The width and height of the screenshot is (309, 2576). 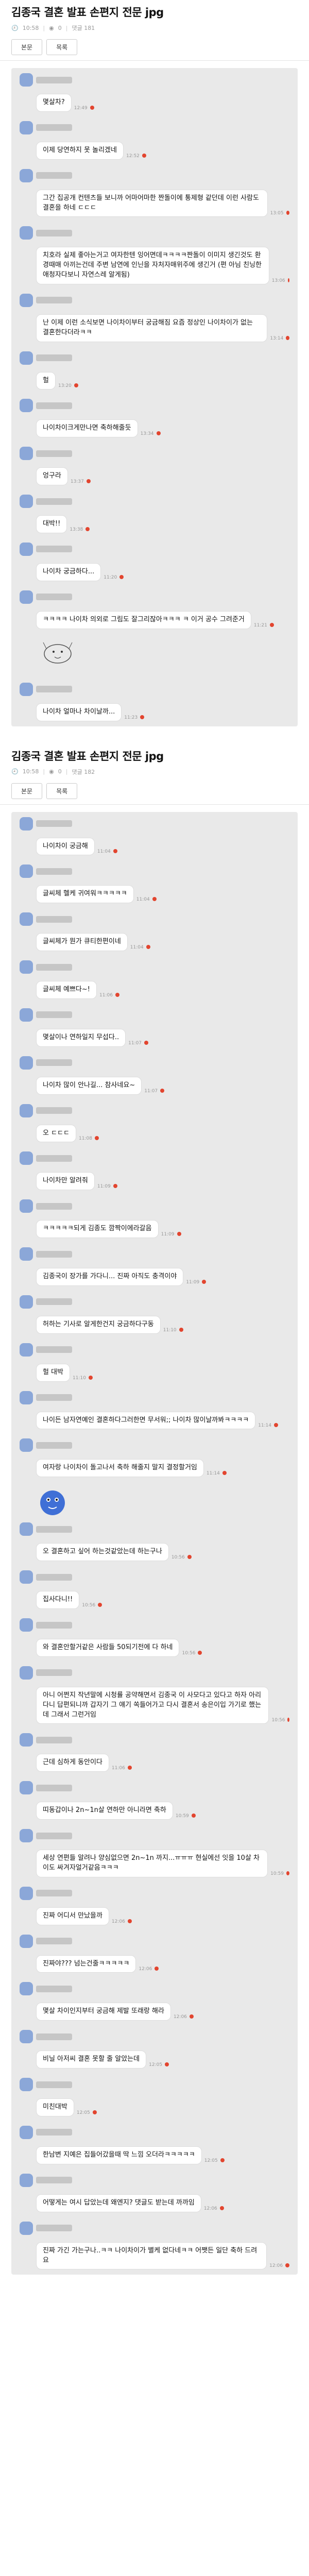 I want to click on comment-row: 글씨체가 뭔가 큐티한편이네 11:04, so click(x=154, y=940).